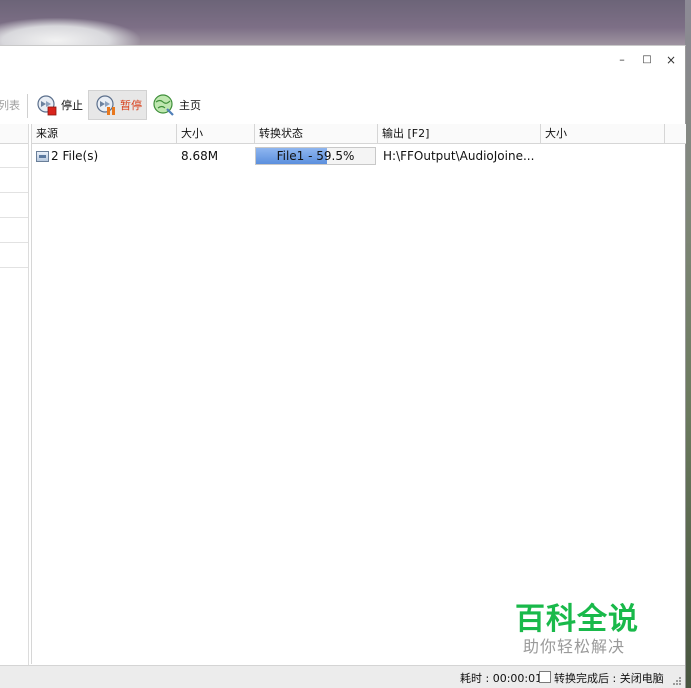 This screenshot has width=691, height=688. What do you see at coordinates (190, 105) in the screenshot?
I see `home-label: 主页` at bounding box center [190, 105].